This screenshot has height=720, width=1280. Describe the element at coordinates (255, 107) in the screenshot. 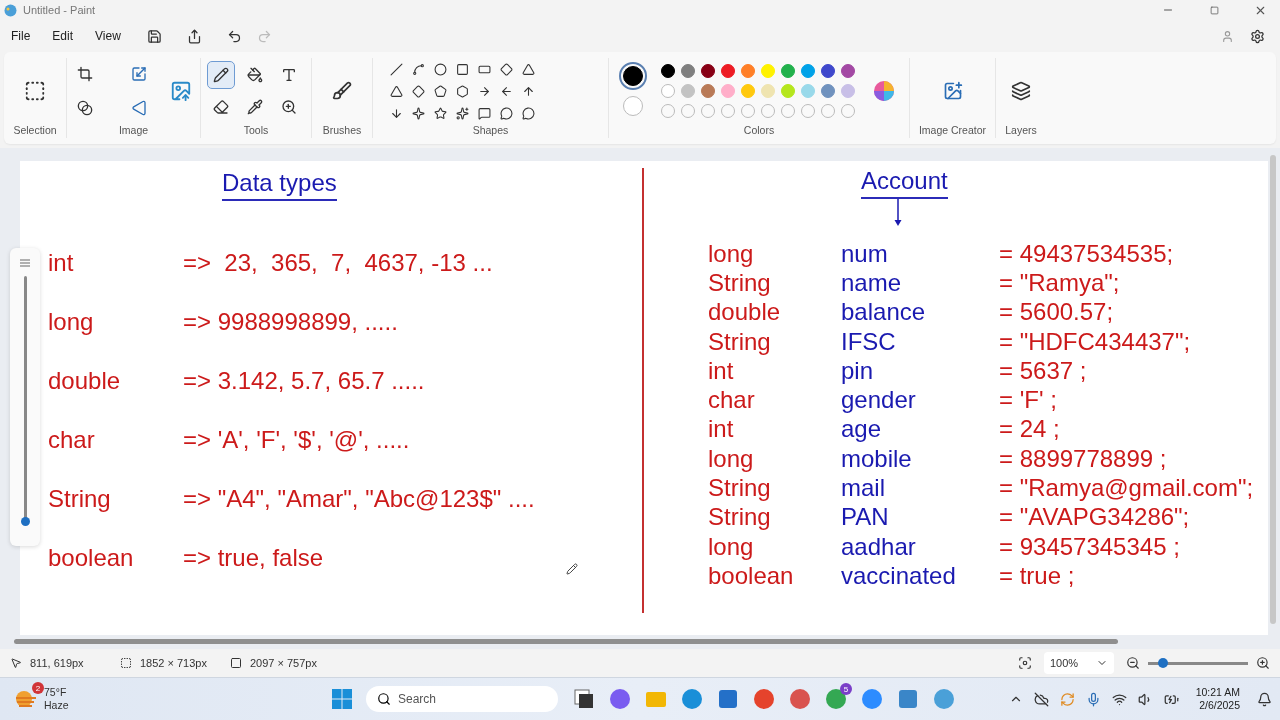

I see `picker-icon` at that location.